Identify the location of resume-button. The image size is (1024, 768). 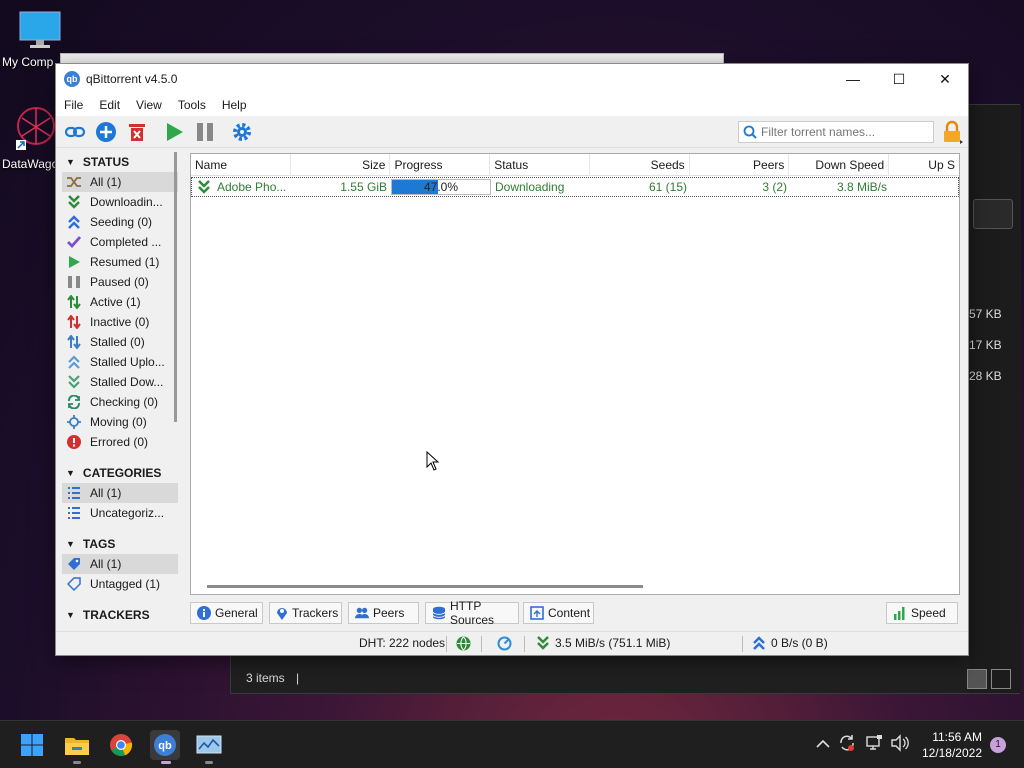
(174, 132).